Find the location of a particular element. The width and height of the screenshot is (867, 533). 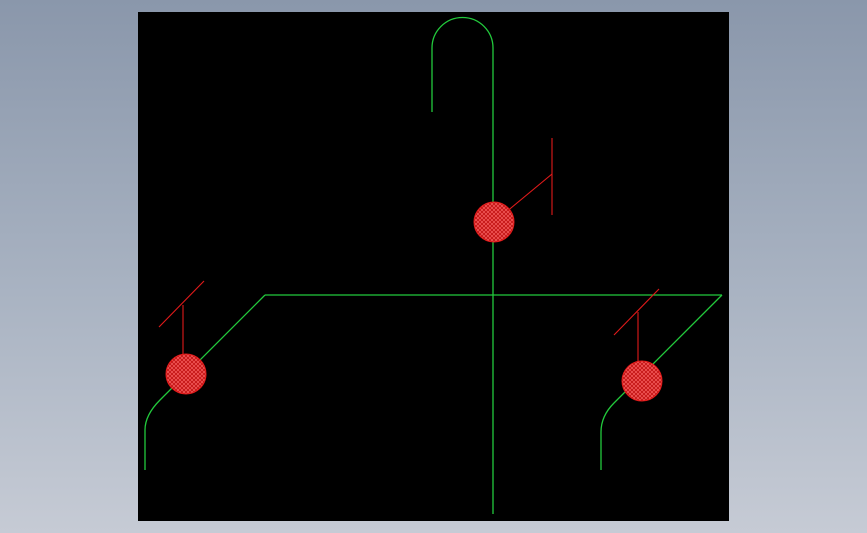

left-bent-bar is located at coordinates (205, 382).